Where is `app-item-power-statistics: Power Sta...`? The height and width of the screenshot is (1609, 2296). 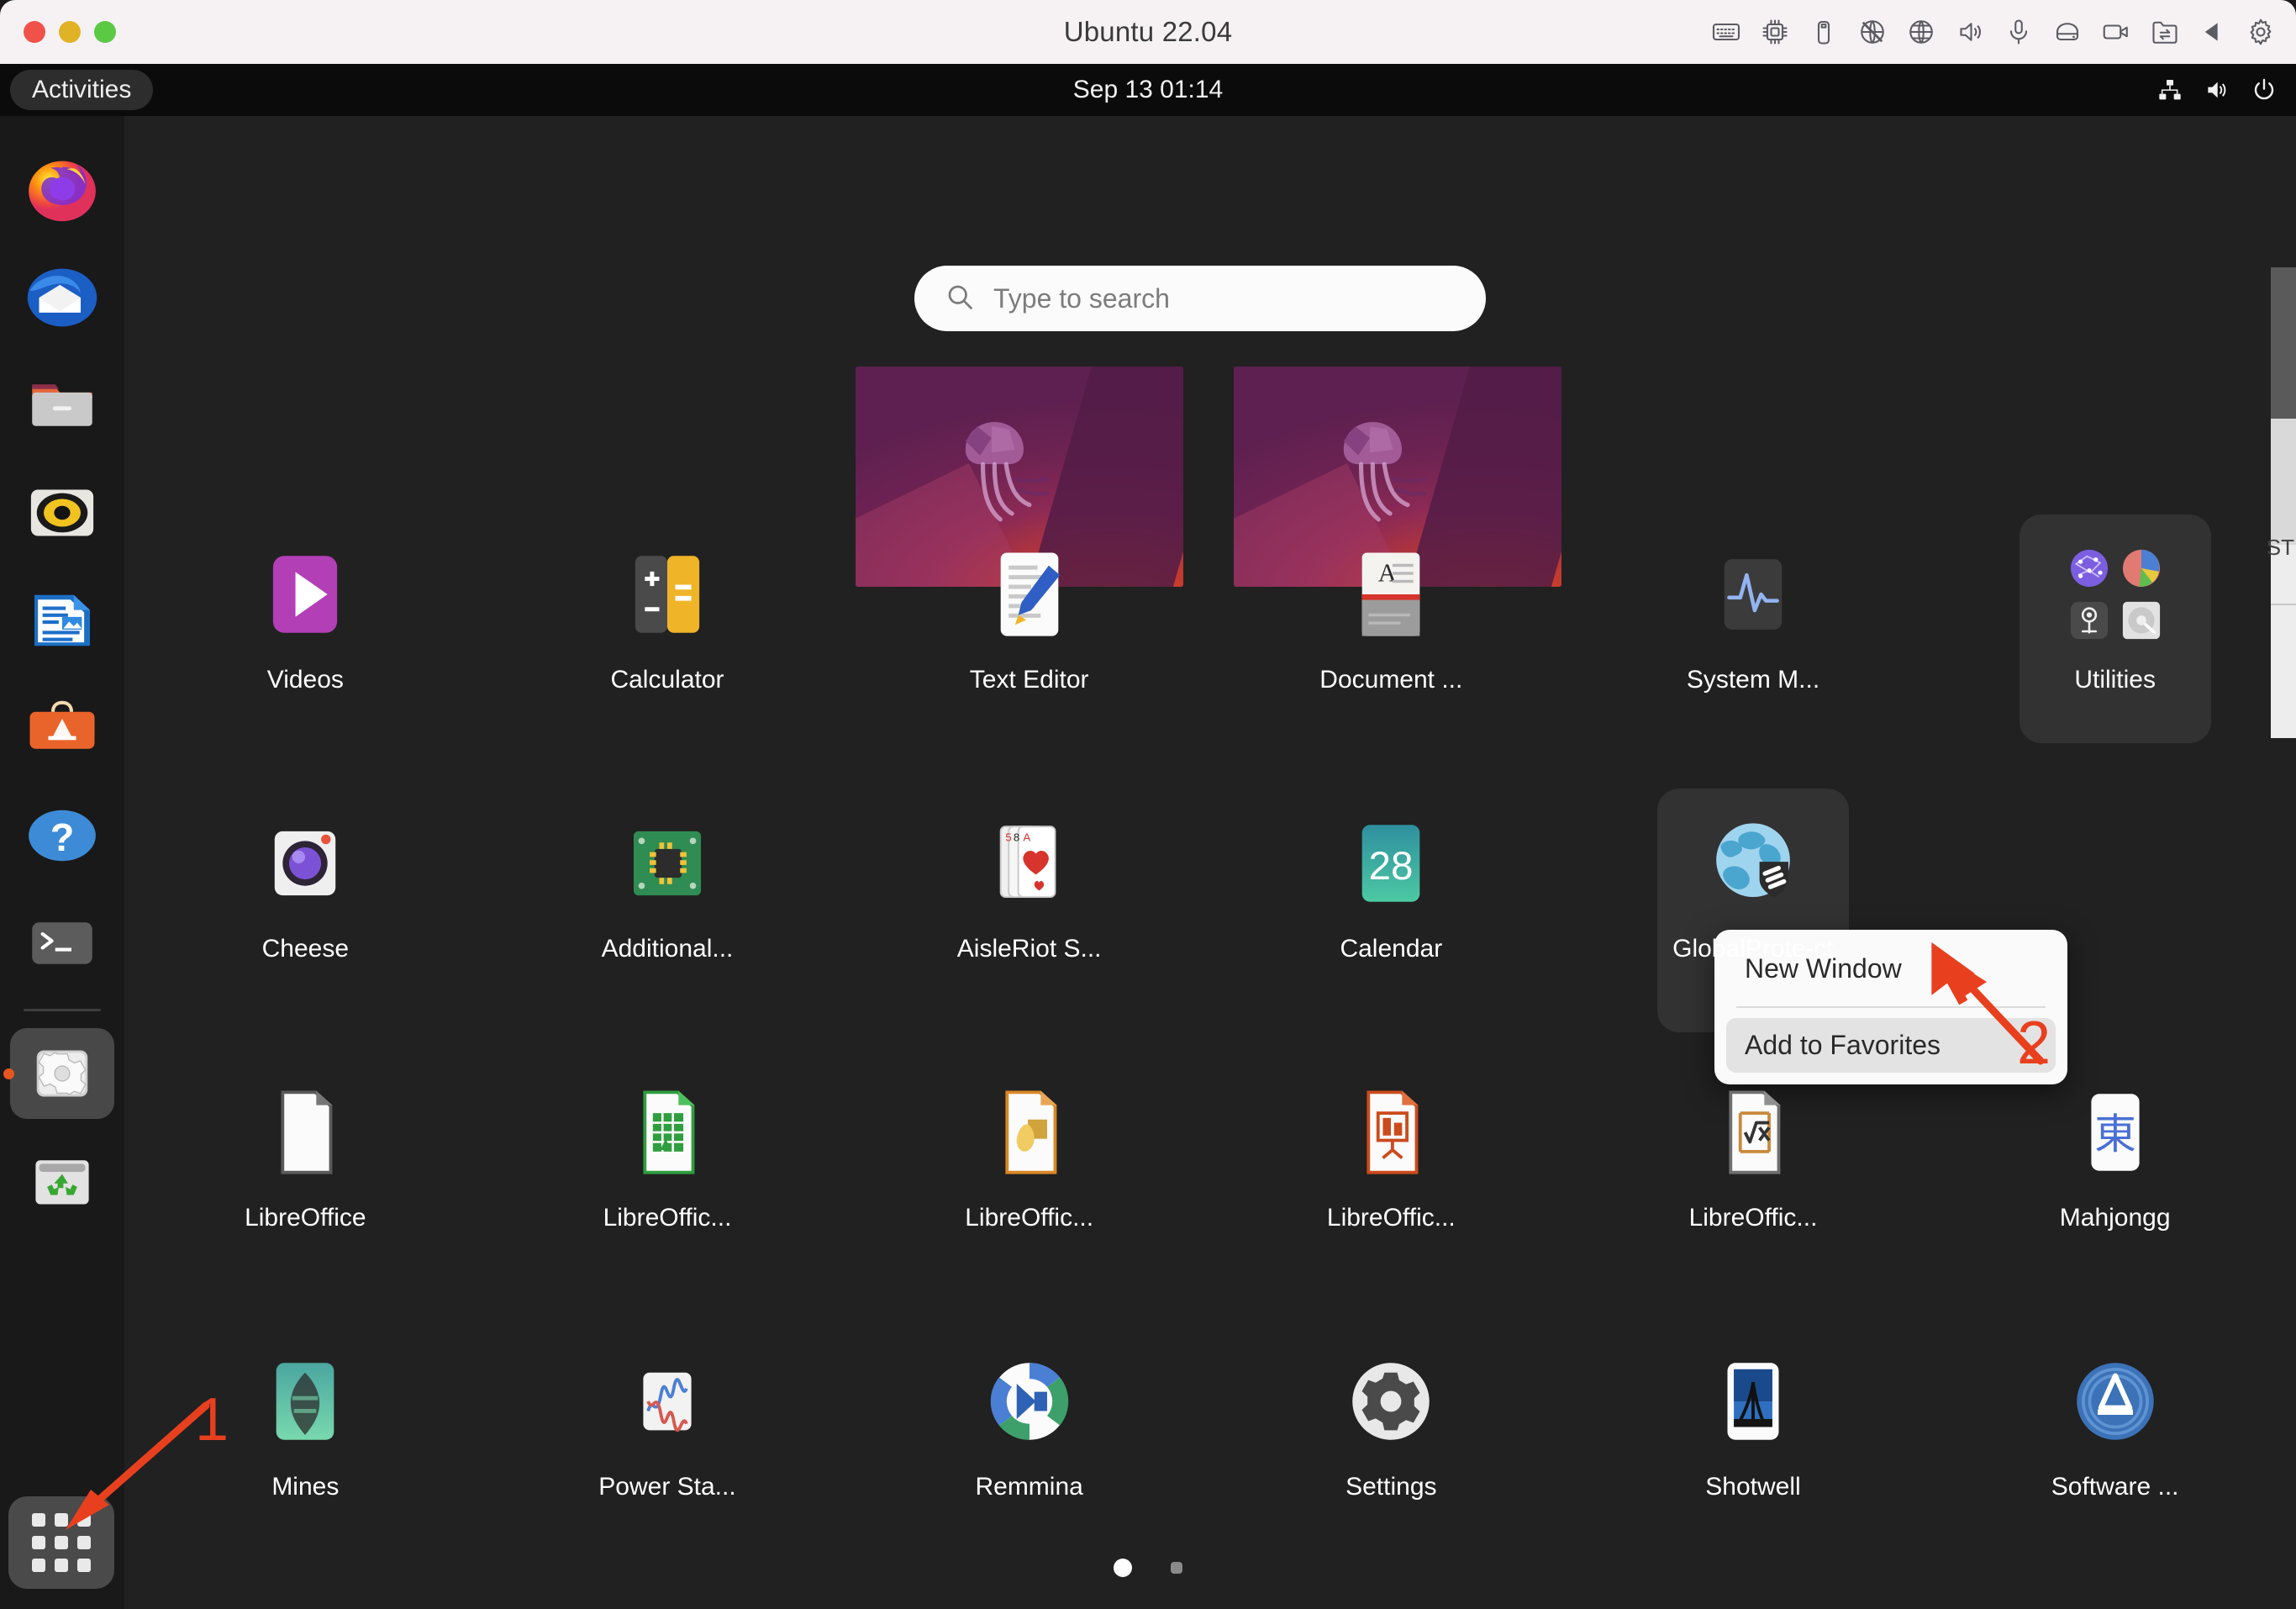 app-item-power-statistics: Power Sta... is located at coordinates (668, 1452).